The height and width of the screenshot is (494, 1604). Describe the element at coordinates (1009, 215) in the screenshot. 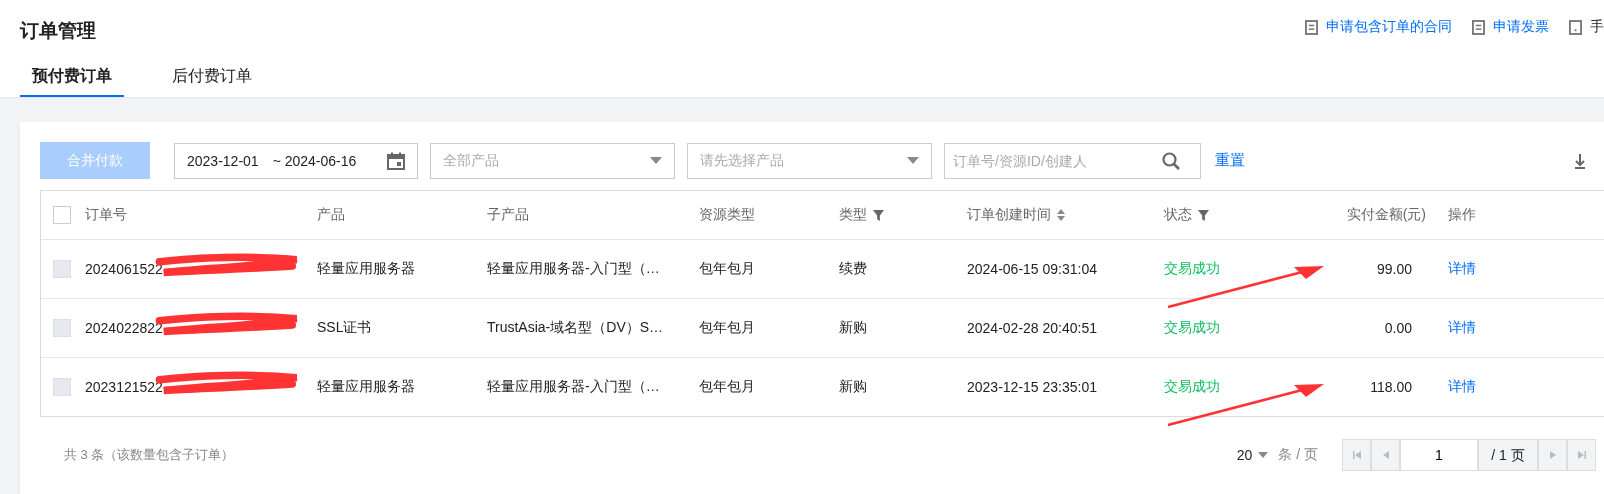

I see `column-header: 订单创建时间` at that location.